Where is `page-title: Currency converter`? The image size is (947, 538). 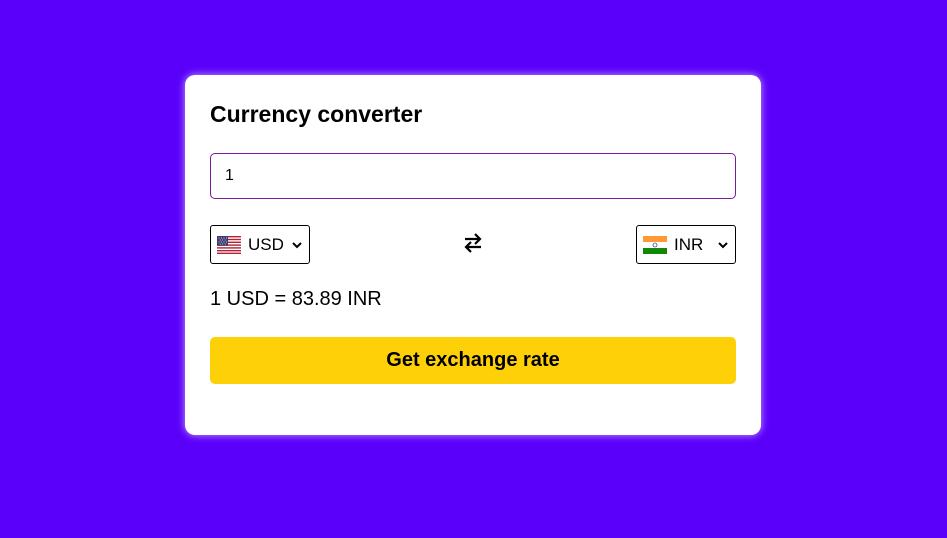
page-title: Currency converter is located at coordinates (316, 114).